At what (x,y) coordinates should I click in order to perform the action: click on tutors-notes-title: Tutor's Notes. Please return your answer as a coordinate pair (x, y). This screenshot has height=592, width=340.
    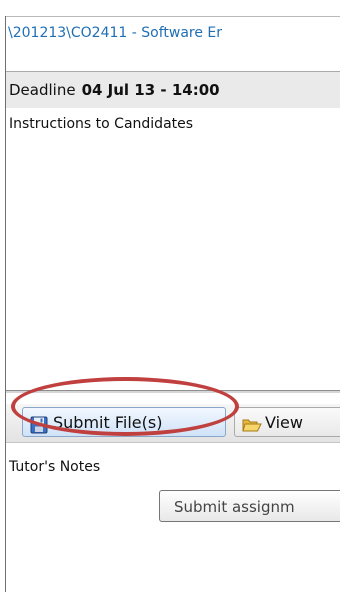
    Looking at the image, I should click on (55, 467).